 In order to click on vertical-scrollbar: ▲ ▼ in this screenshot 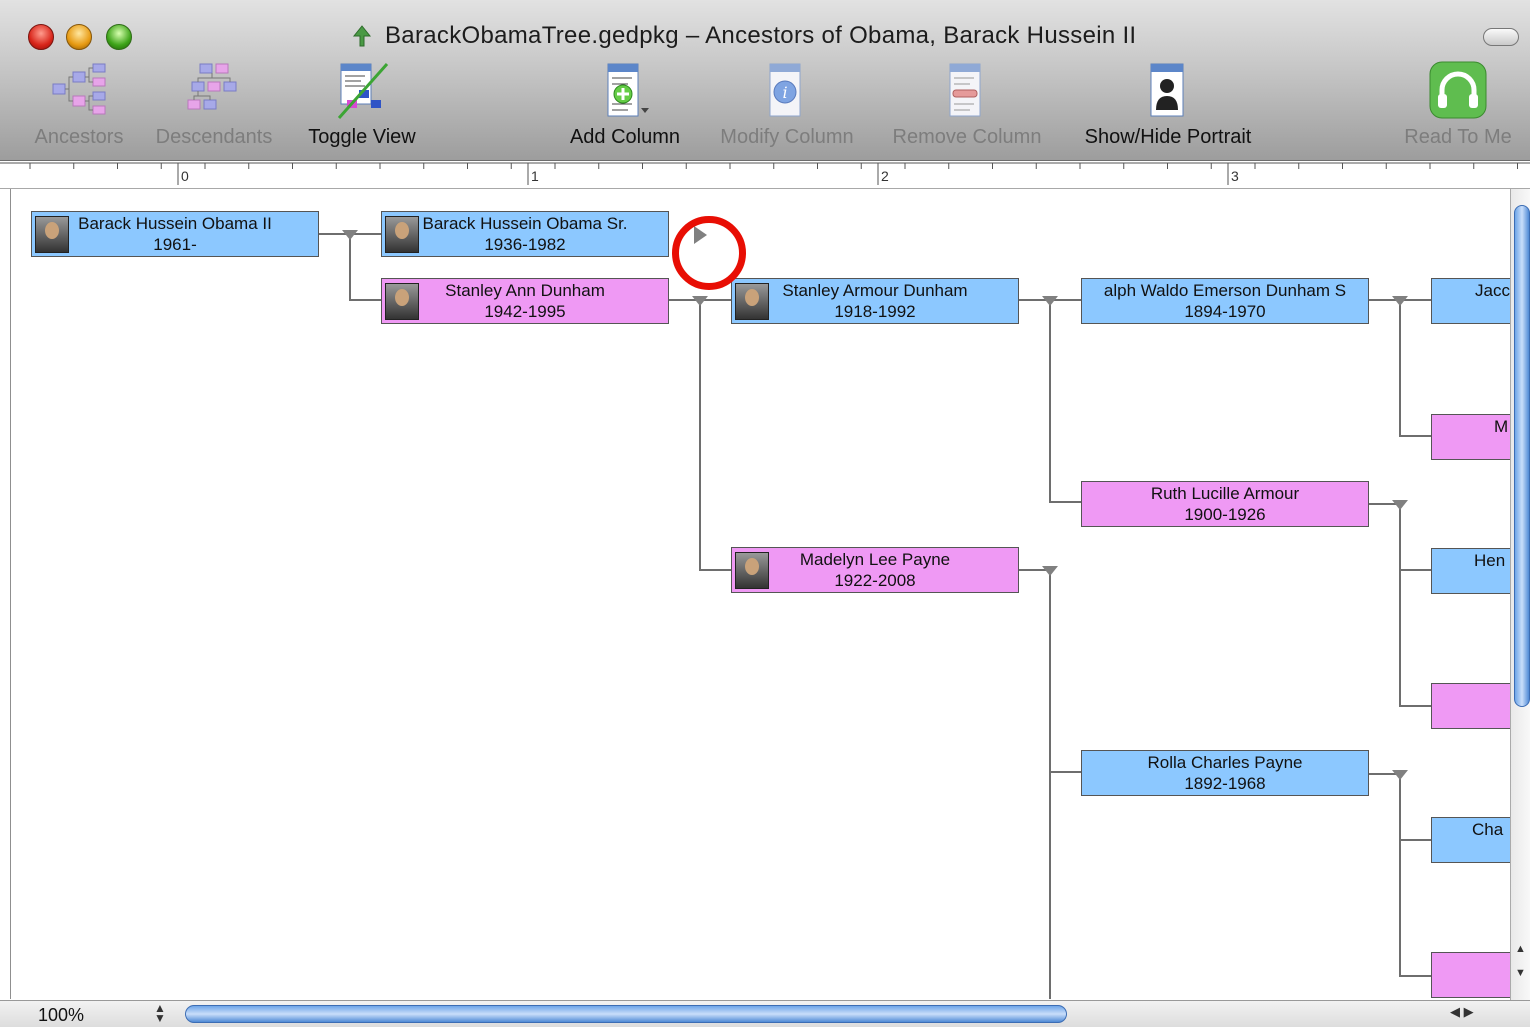, I will do `click(1520, 595)`.